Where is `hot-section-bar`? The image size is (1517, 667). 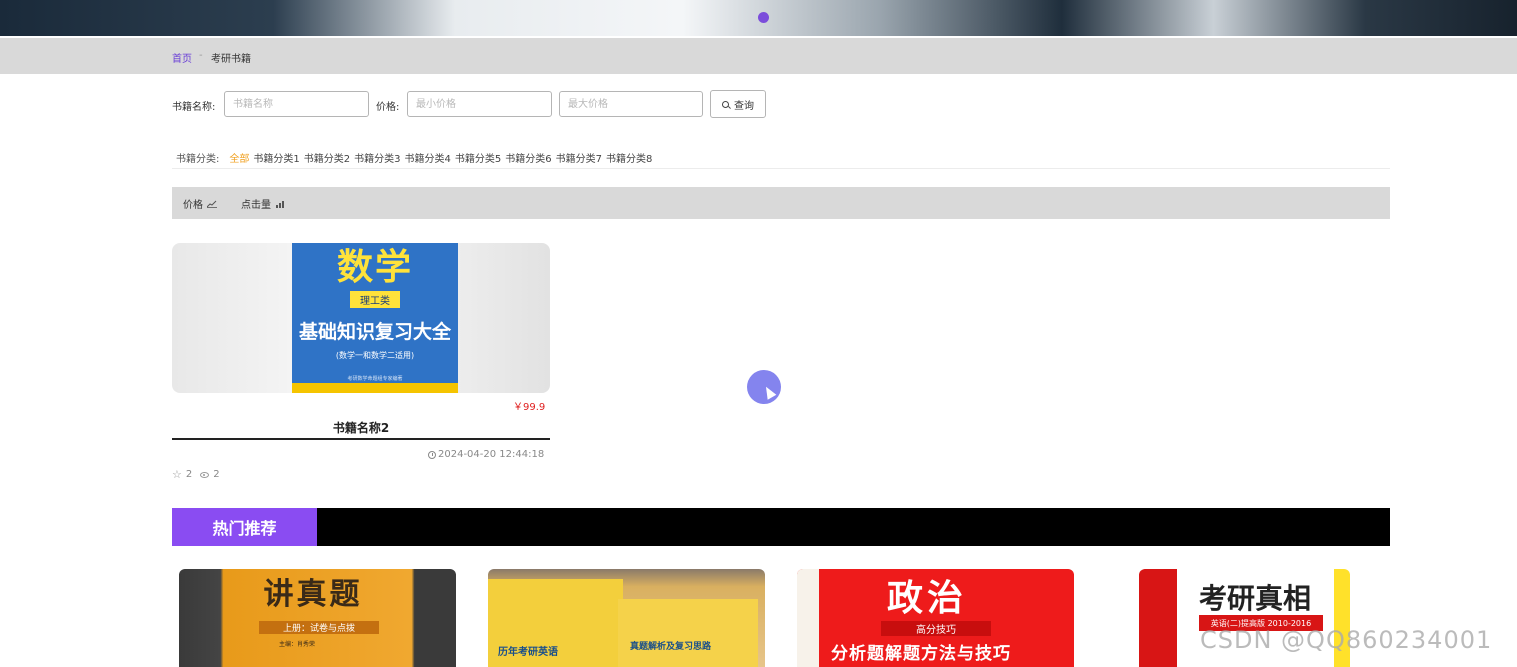 hot-section-bar is located at coordinates (781, 527).